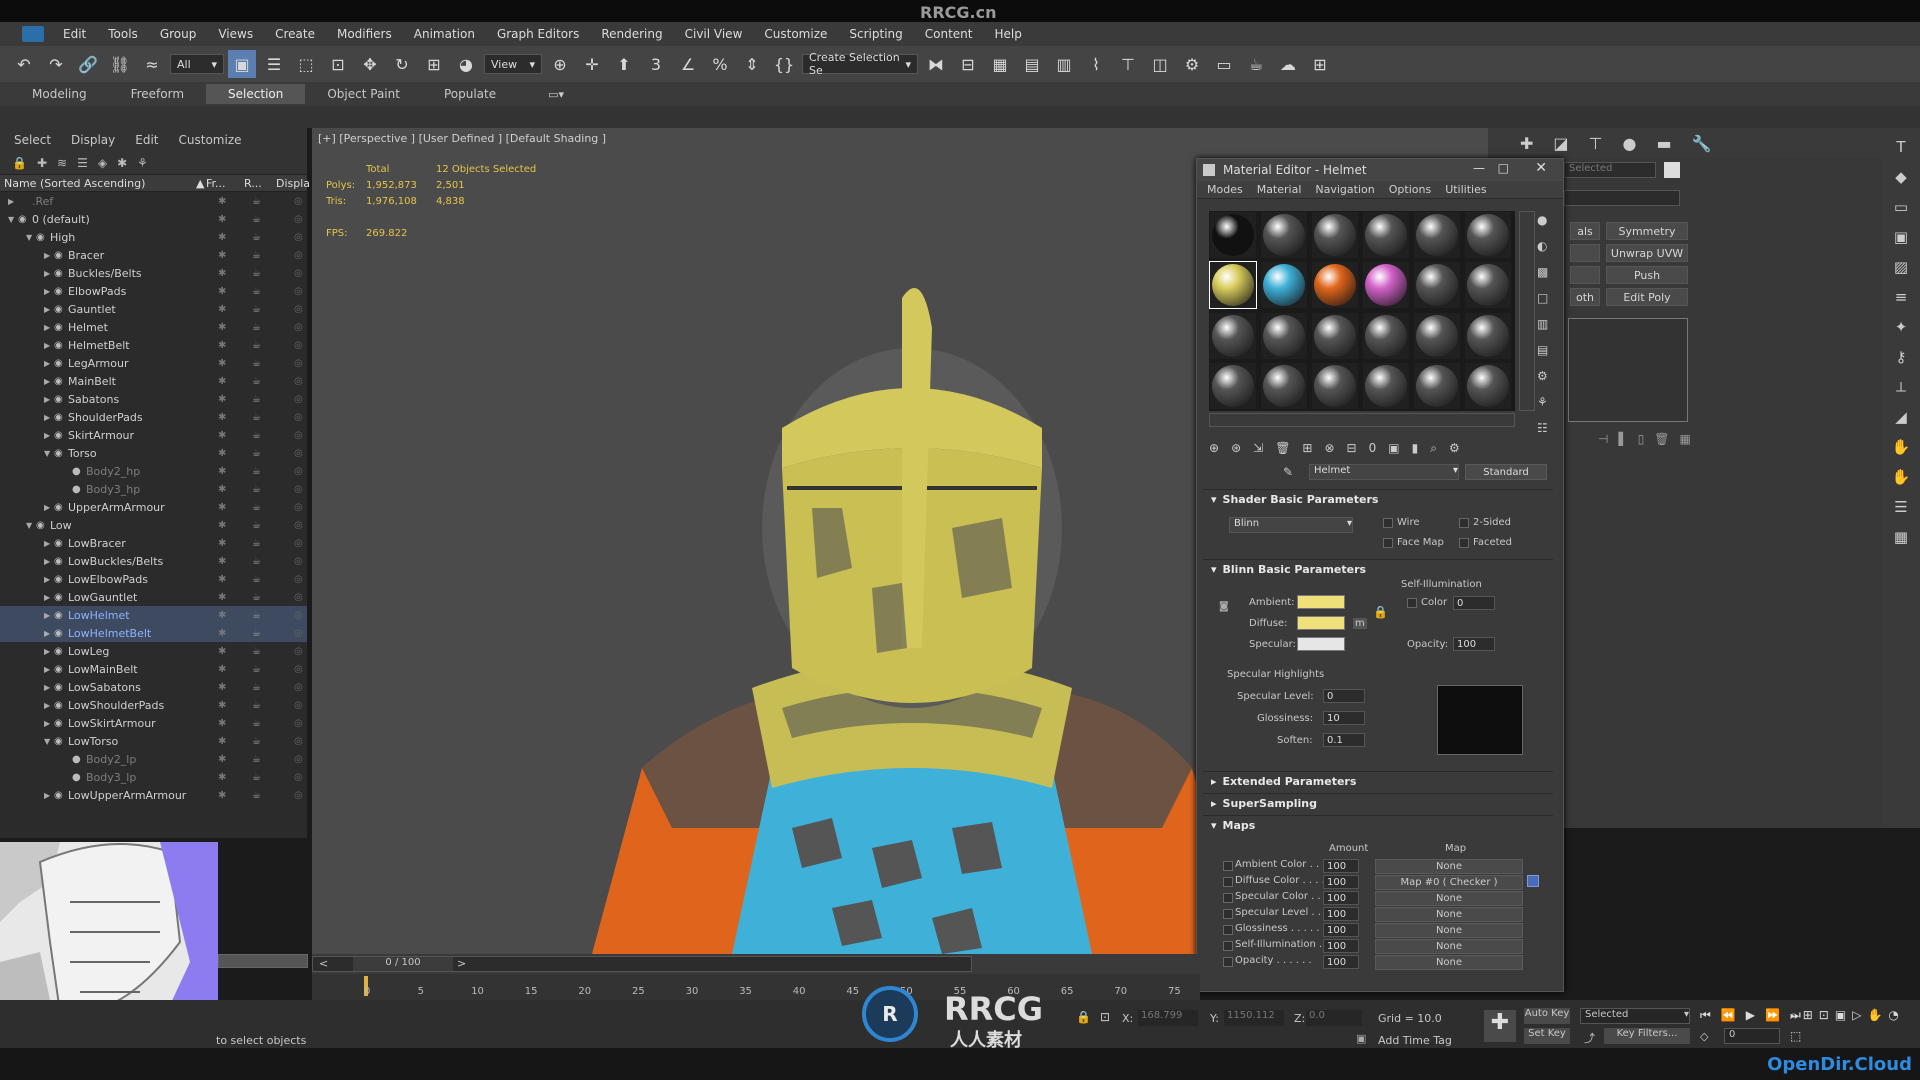 The image size is (1920, 1080). I want to click on tree-row: ▶ ◉ LowSkirtArmour ✱ ☕ ◎, so click(153, 723).